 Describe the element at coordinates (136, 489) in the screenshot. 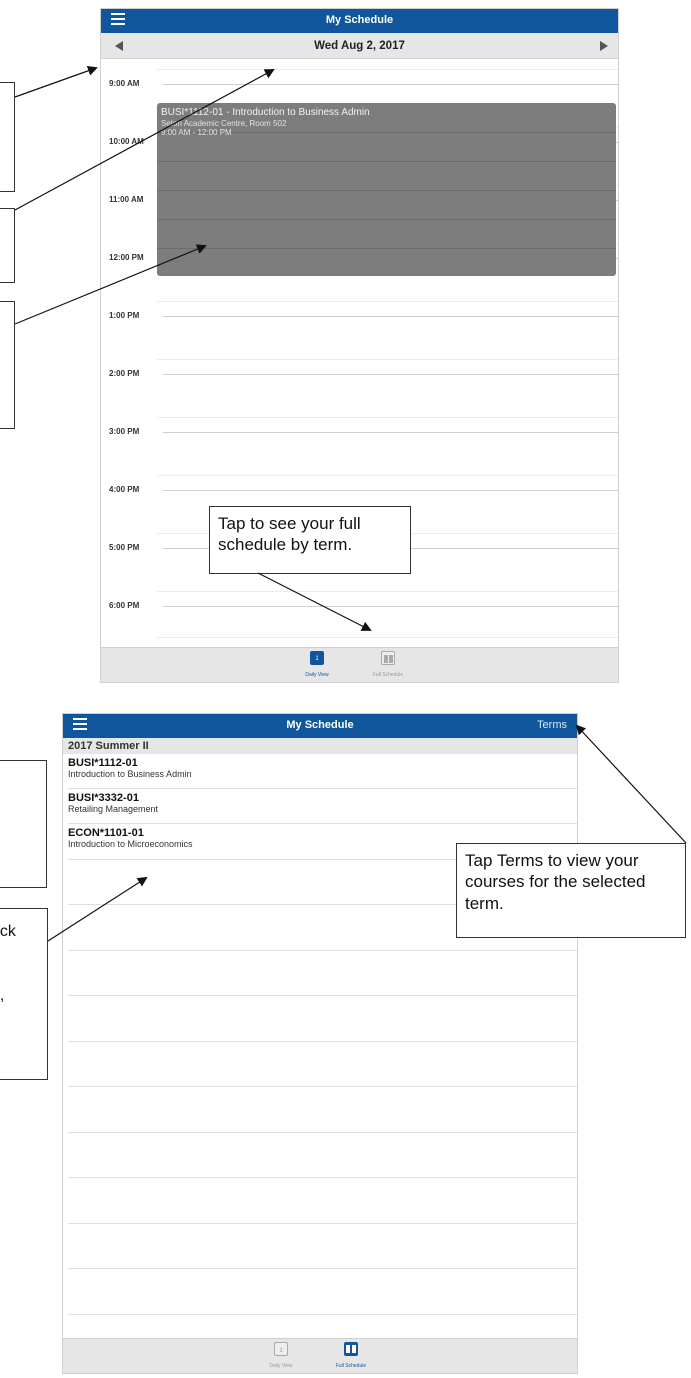

I see `time-label: 4:00 PM` at that location.